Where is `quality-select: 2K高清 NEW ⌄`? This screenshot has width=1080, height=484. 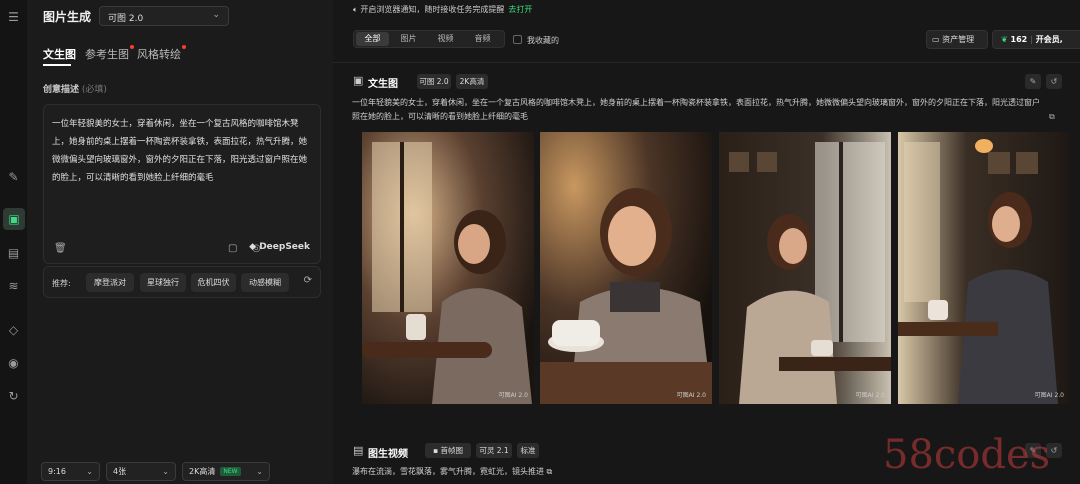
quality-select: 2K高清 NEW ⌄ is located at coordinates (226, 471).